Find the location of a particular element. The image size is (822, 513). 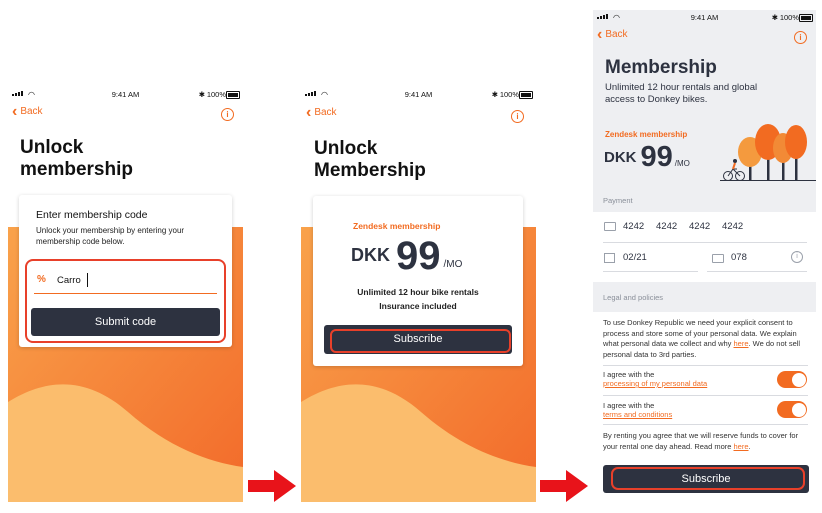

processing-data-link: processing of my personal data is located at coordinates (655, 383).